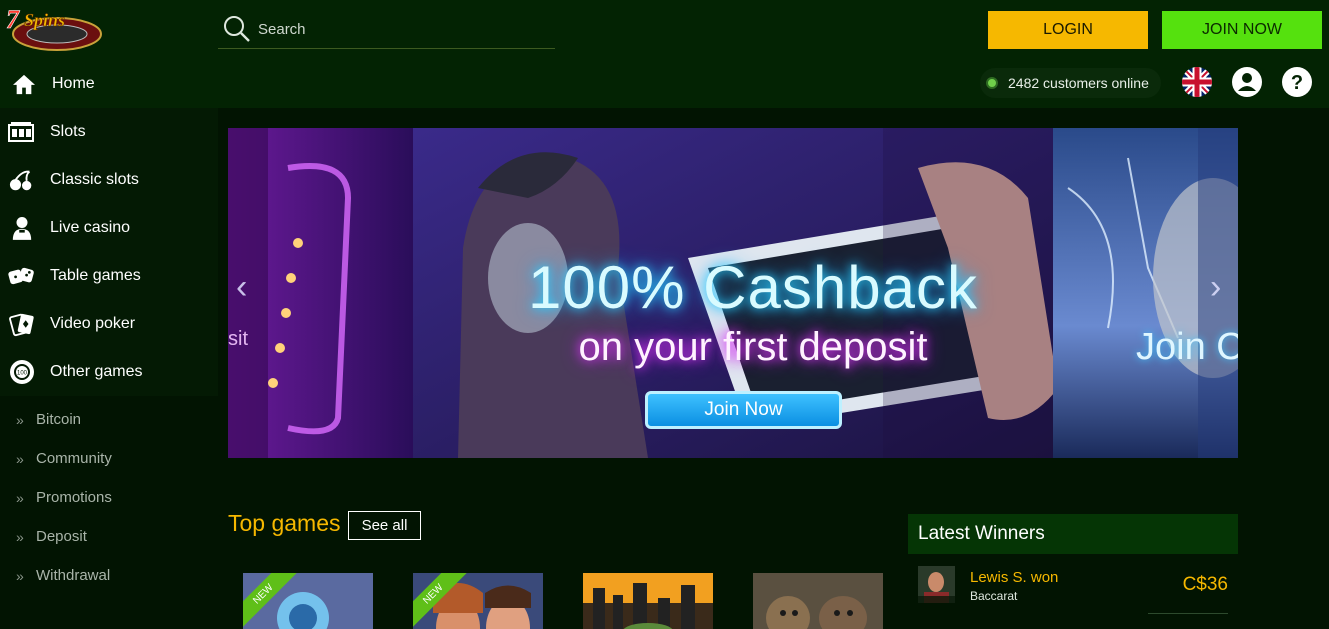 Image resolution: width=1329 pixels, height=629 pixels. What do you see at coordinates (109, 84) in the screenshot?
I see `sidebar-item-home: Home` at bounding box center [109, 84].